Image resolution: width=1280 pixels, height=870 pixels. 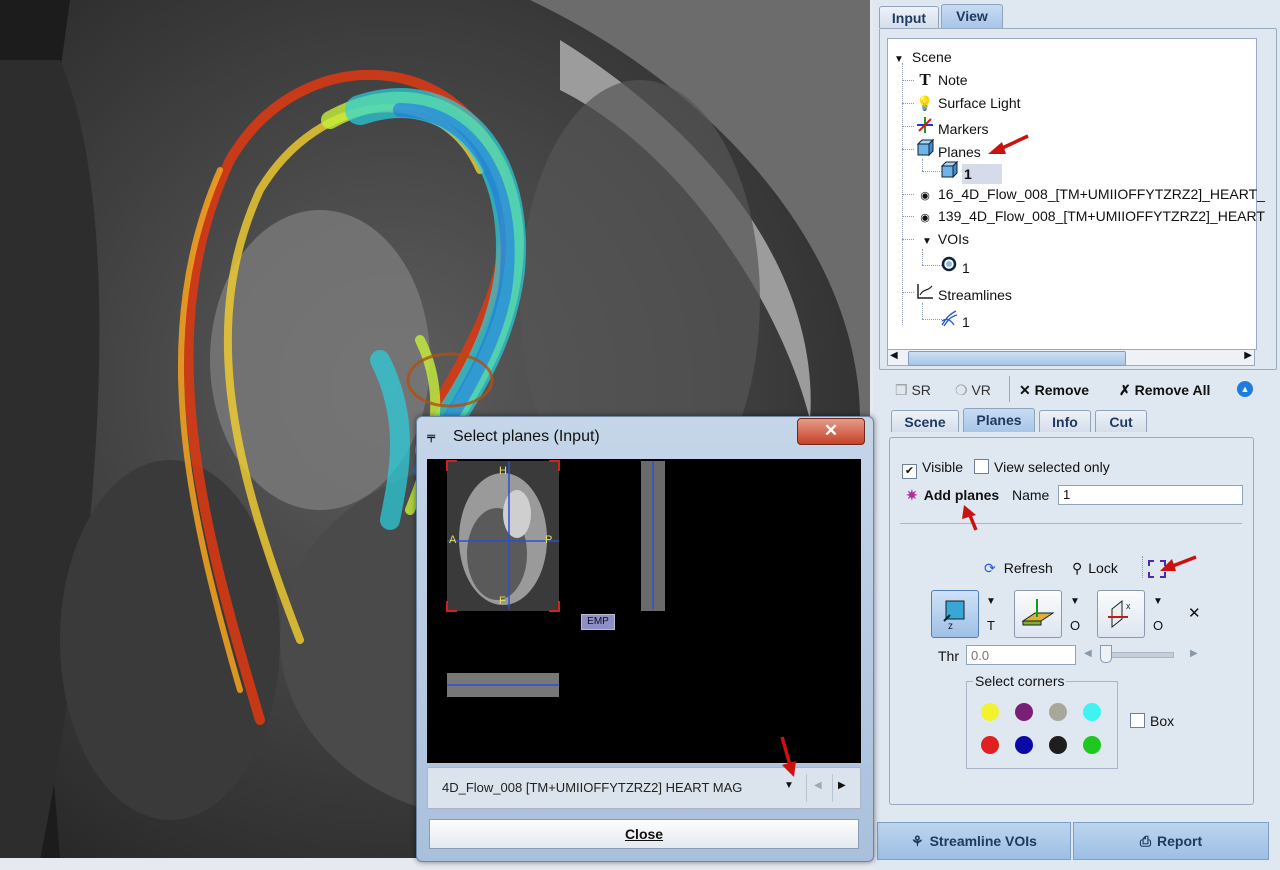 I want to click on remove-button: ✕ Remove, so click(x=1054, y=390).